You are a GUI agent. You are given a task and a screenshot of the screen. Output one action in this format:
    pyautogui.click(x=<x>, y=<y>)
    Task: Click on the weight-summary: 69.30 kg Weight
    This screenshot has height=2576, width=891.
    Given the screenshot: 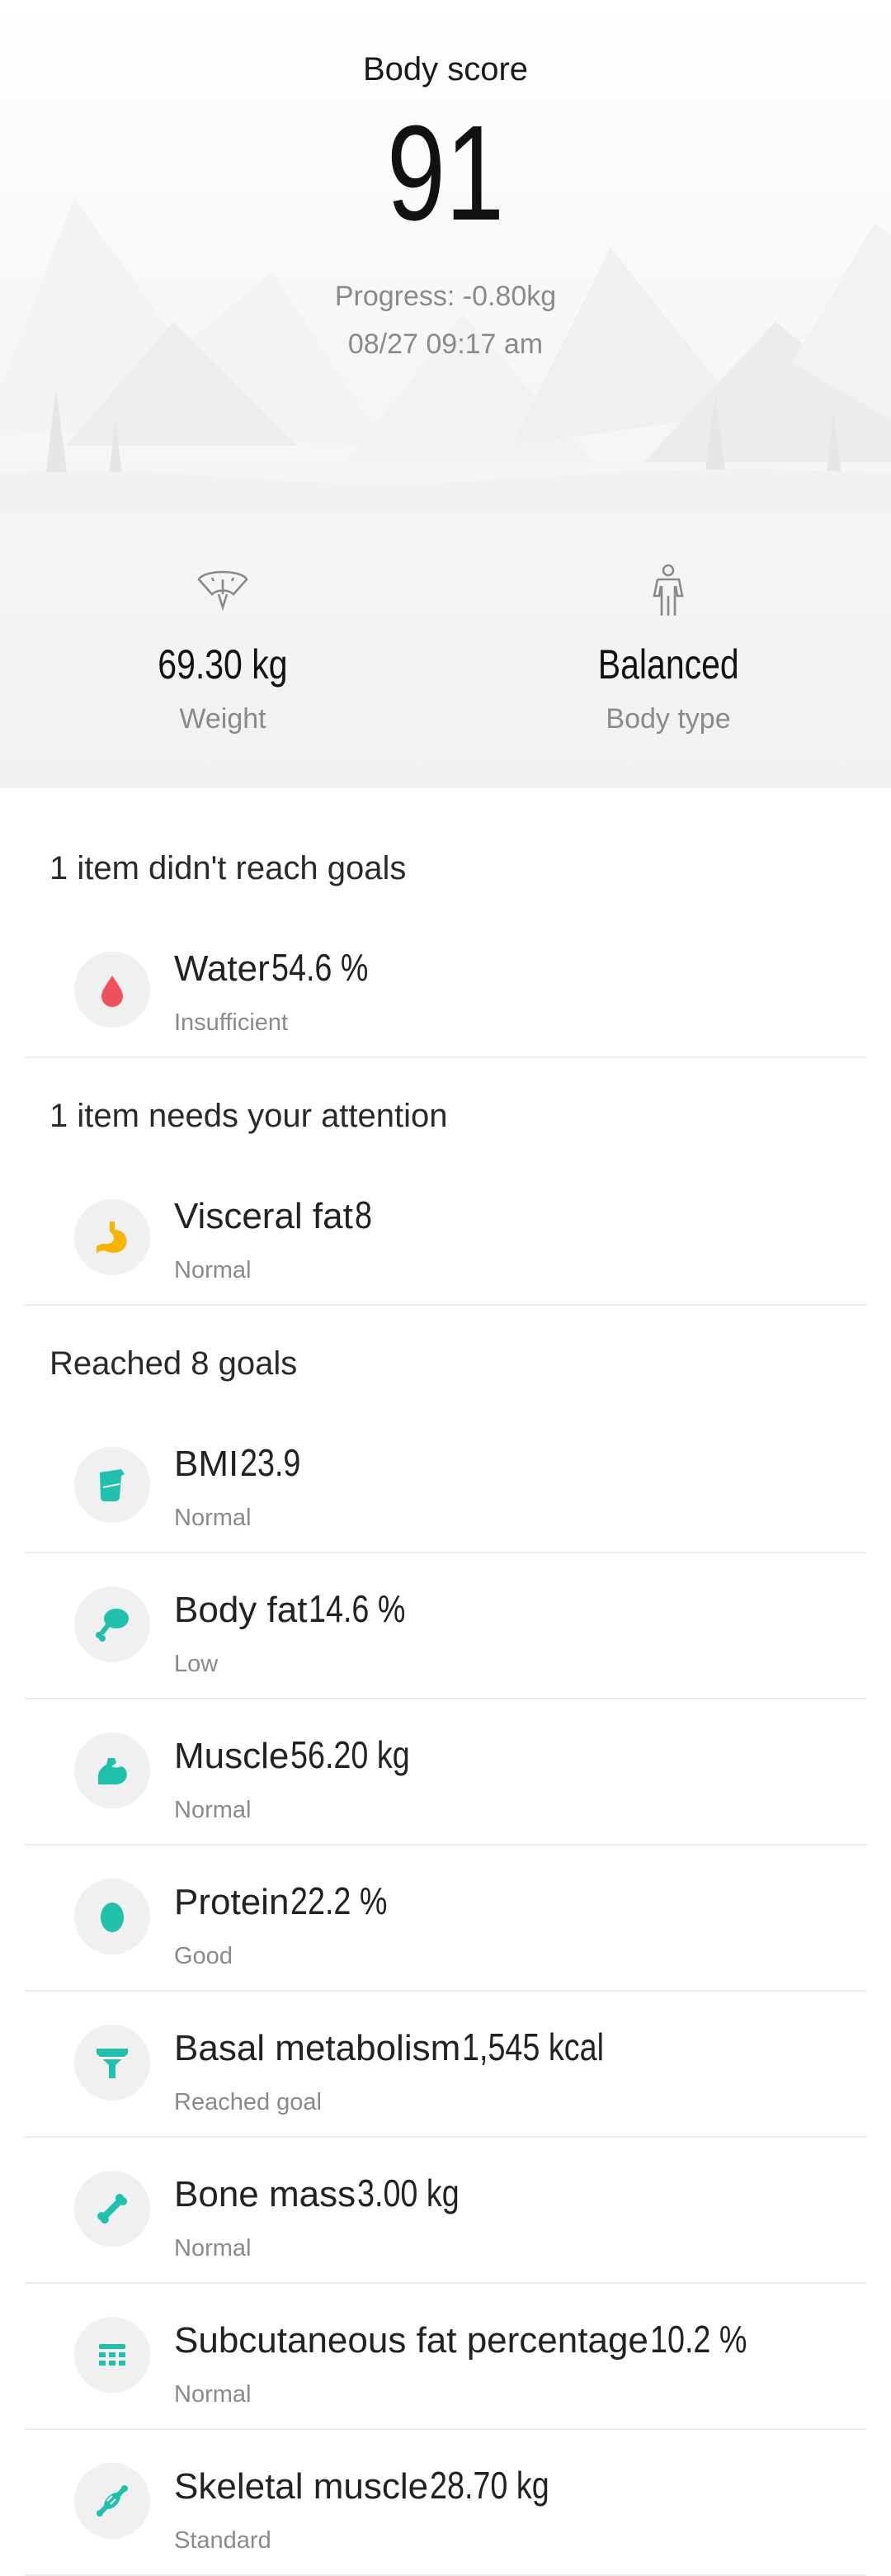 What is the action you would take?
    pyautogui.click(x=223, y=648)
    